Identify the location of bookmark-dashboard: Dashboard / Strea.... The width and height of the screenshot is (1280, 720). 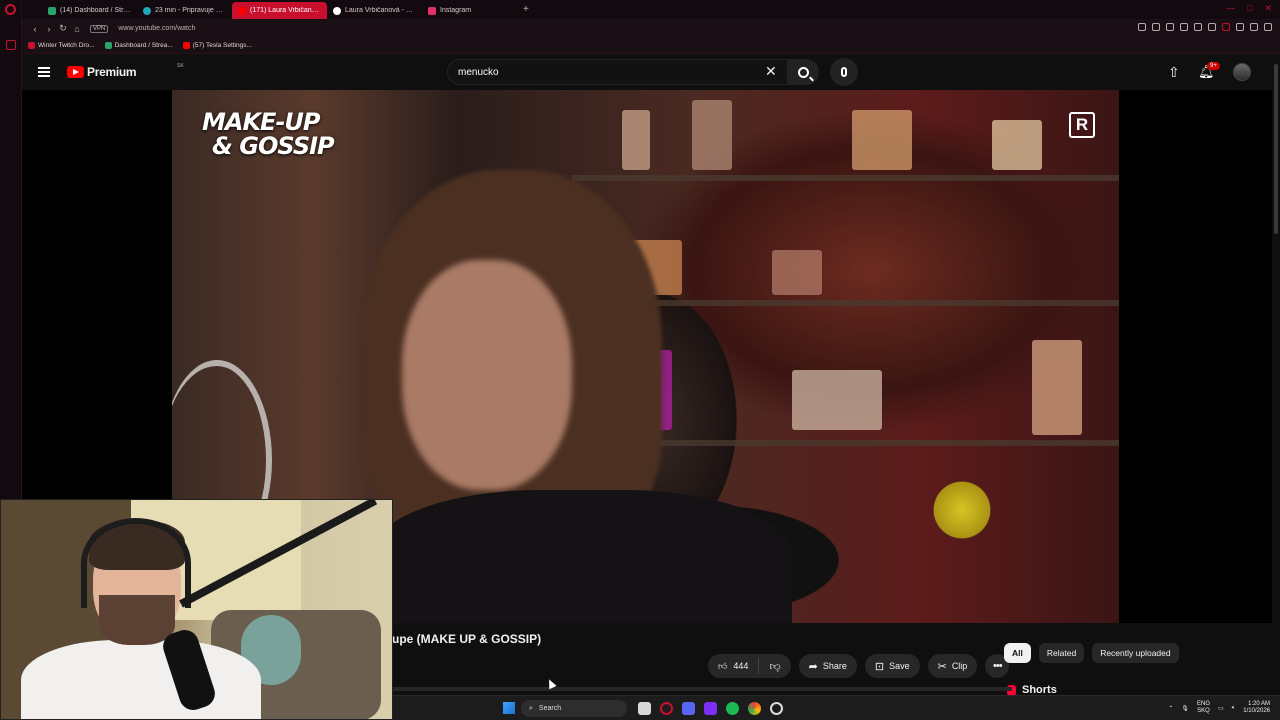
(138, 45).